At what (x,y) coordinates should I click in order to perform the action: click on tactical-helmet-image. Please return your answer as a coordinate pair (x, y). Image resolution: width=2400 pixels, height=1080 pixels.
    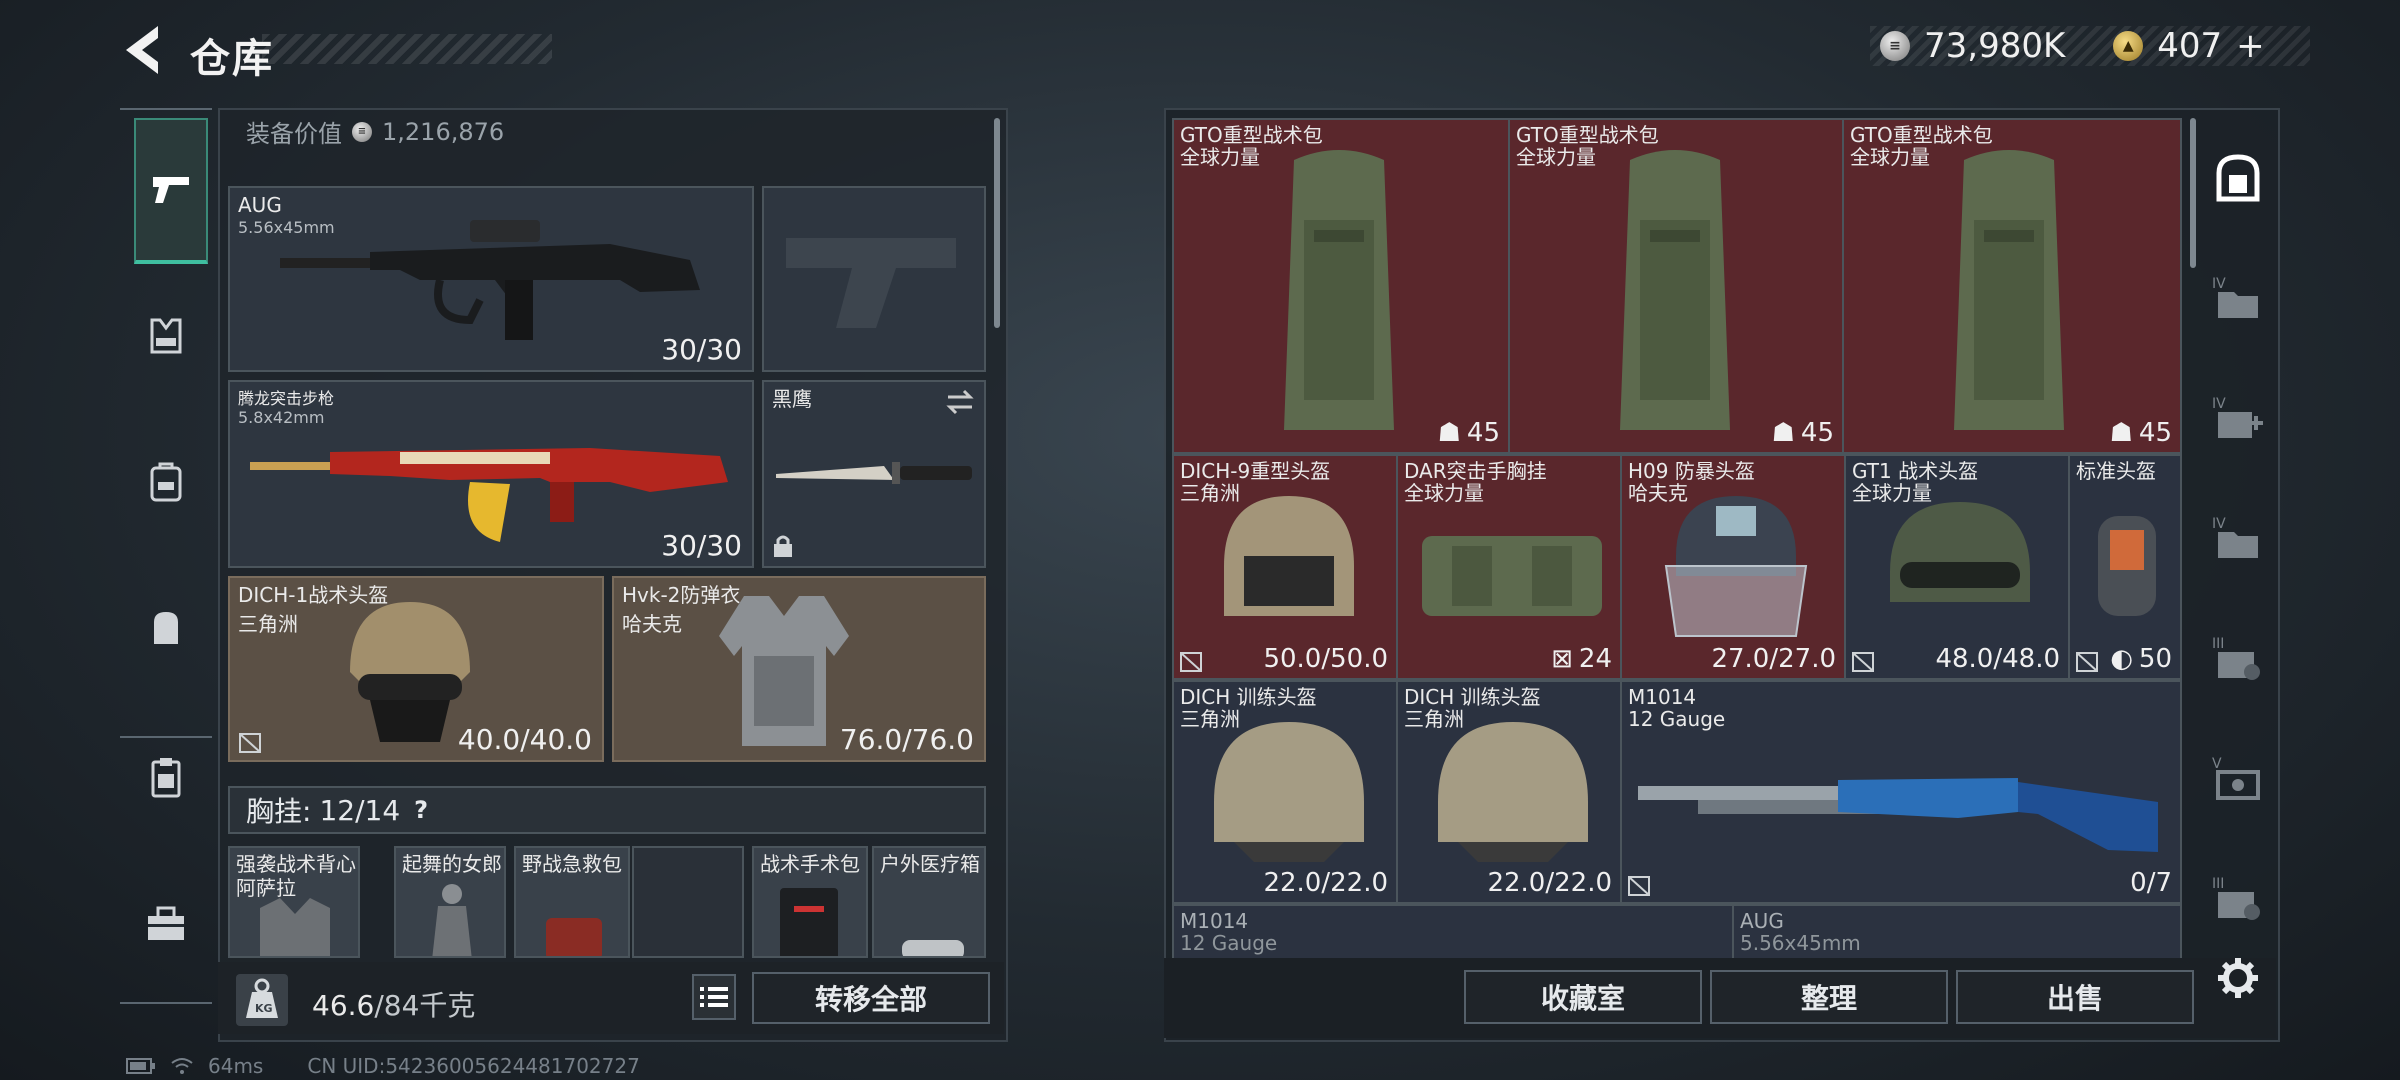
    Looking at the image, I should click on (1960, 552).